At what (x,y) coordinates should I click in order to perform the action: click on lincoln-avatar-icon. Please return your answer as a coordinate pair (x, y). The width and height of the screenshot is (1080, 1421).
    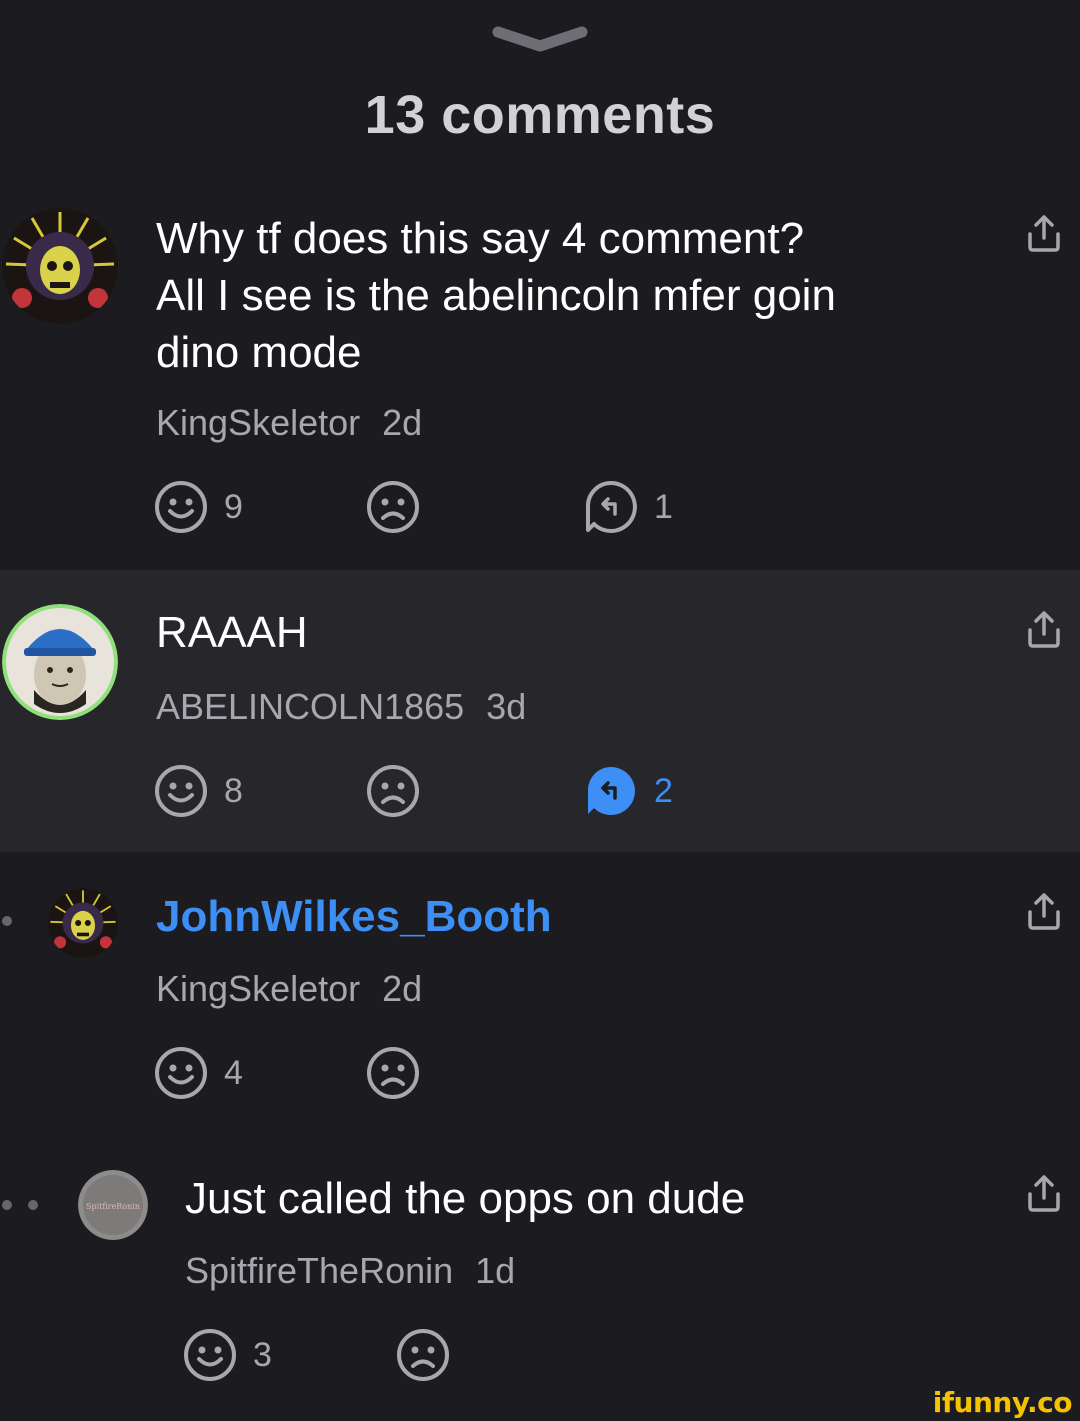
    Looking at the image, I should click on (60, 662).